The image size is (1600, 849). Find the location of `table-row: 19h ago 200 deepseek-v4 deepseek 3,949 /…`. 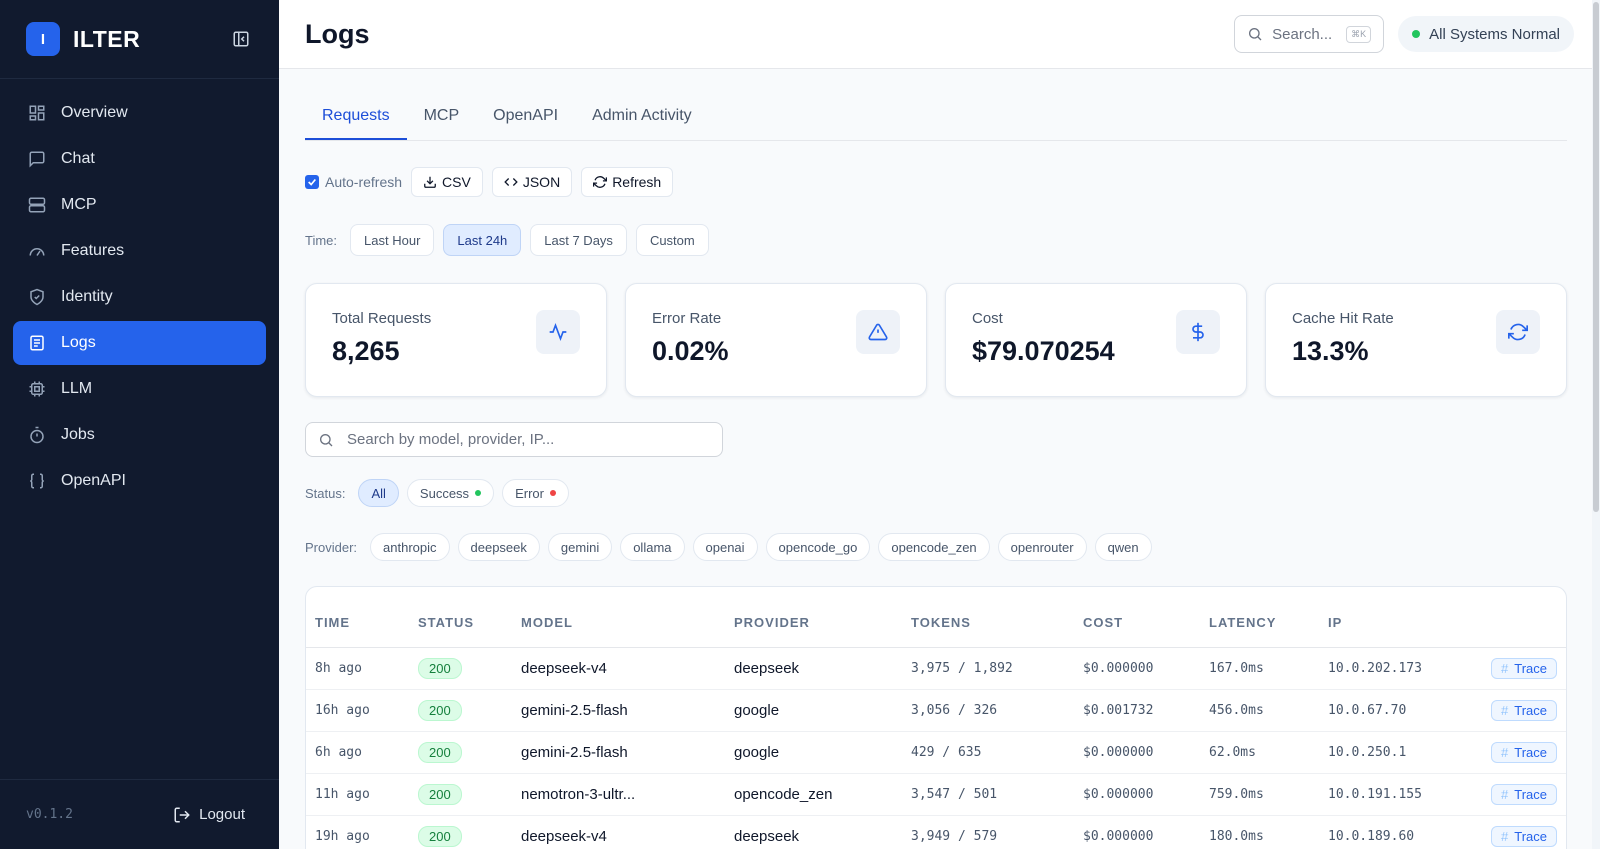

table-row: 19h ago 200 deepseek-v4 deepseek 3,949 /… is located at coordinates (936, 832).